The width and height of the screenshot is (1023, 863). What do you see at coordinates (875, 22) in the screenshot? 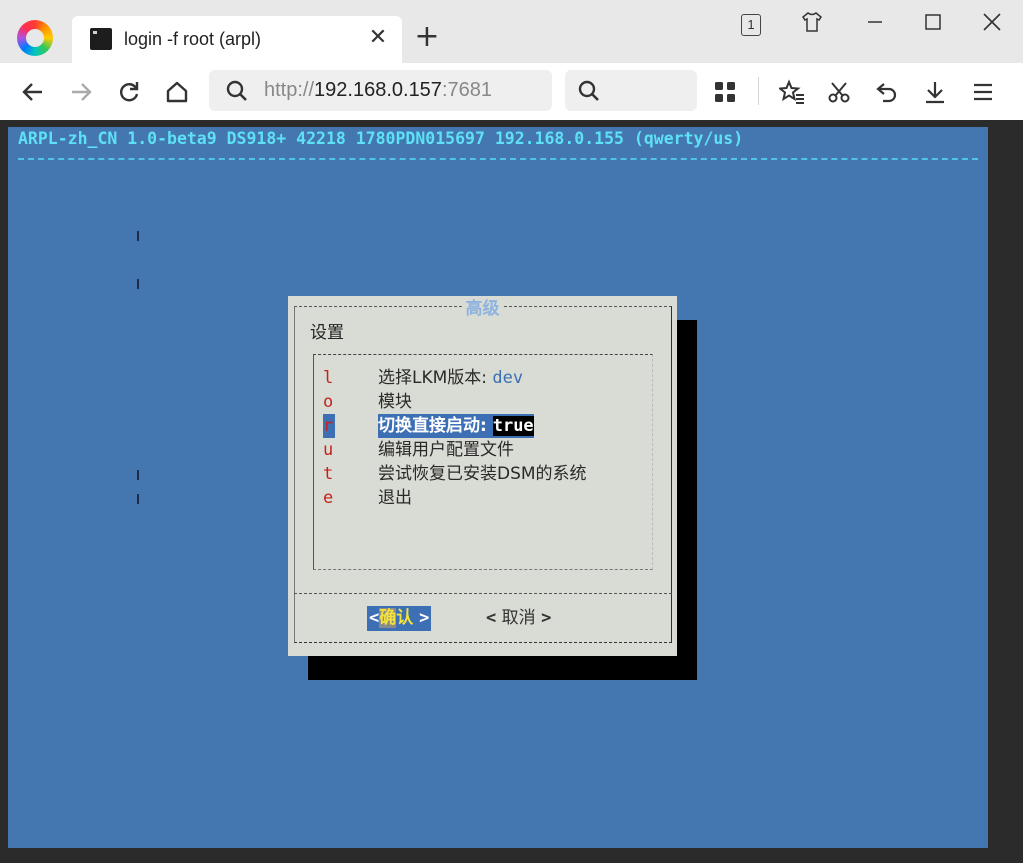
I see `minimize-button` at bounding box center [875, 22].